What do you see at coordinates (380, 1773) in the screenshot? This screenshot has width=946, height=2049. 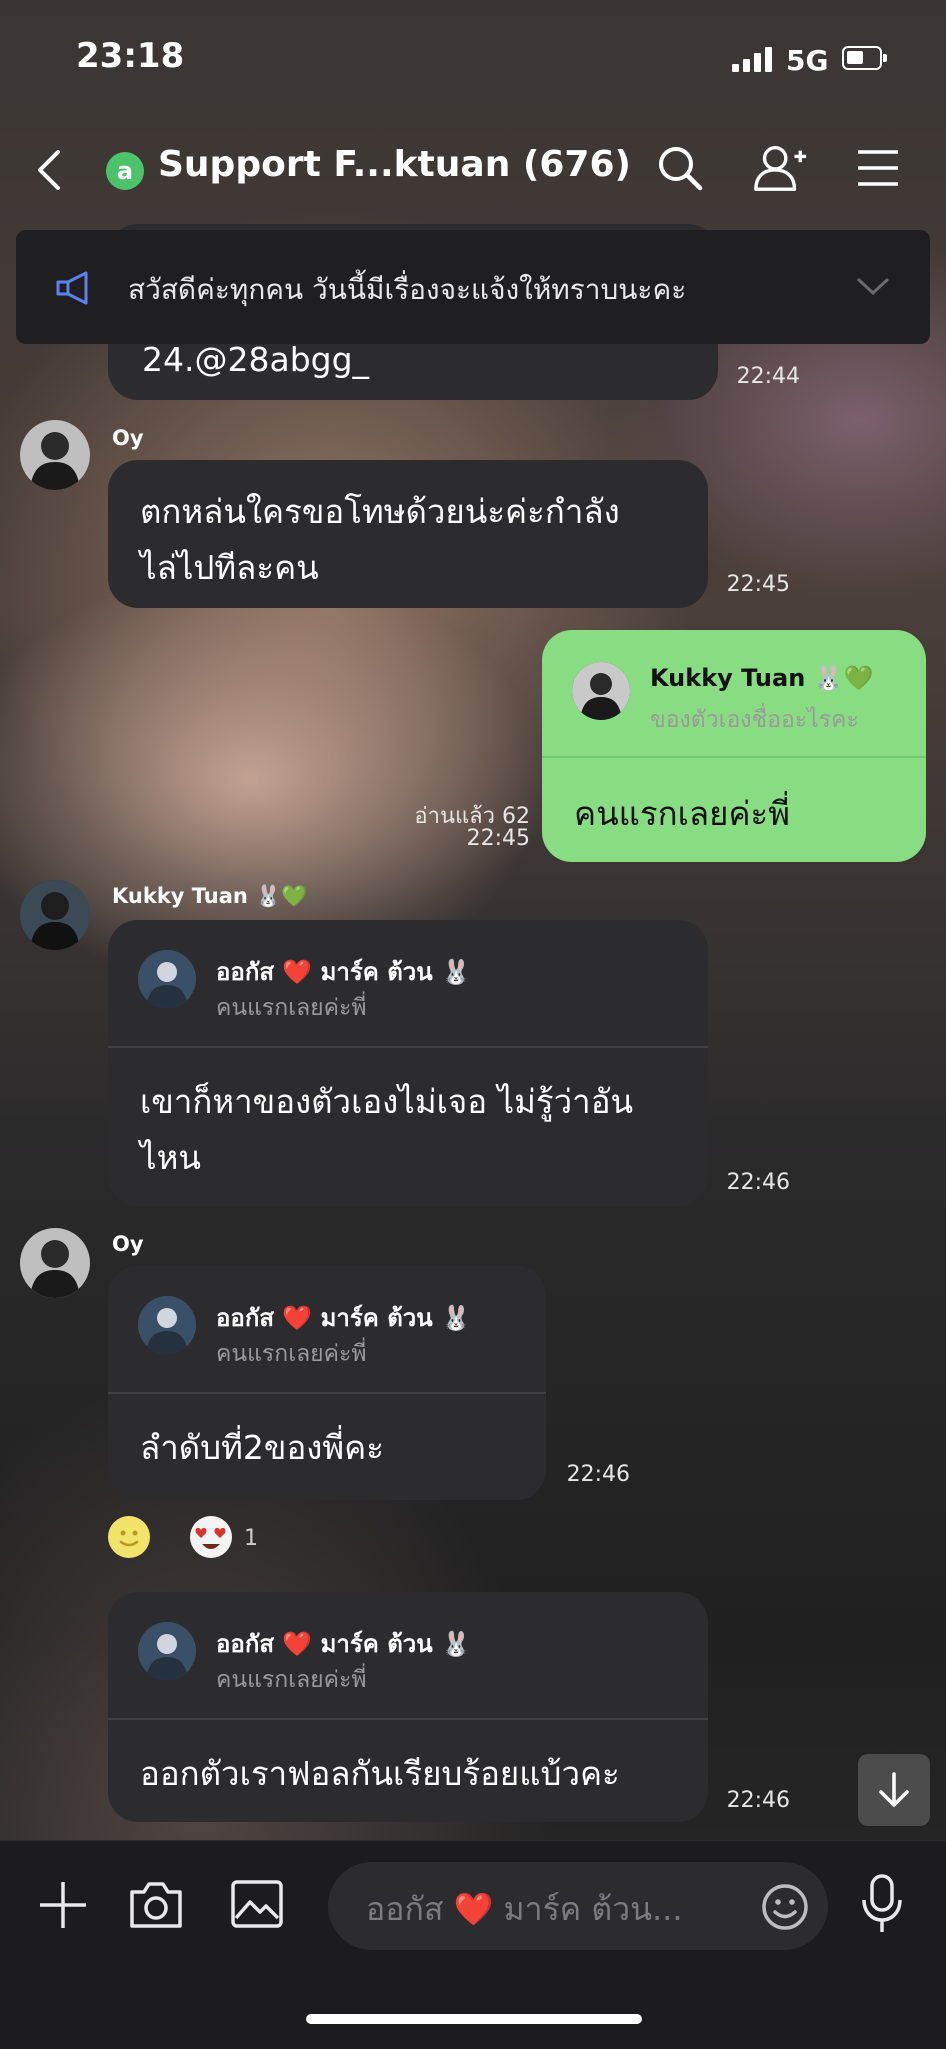 I see `message-text: ออกตัวเราฟอลกันเรียบร้อยแบ้วคะ` at bounding box center [380, 1773].